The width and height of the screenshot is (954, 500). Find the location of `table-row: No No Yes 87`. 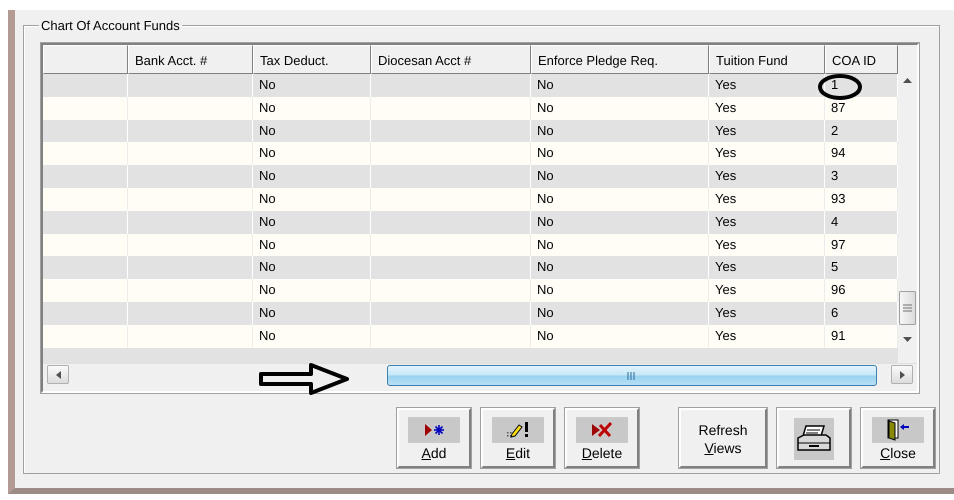

table-row: No No Yes 87 is located at coordinates (470, 108).